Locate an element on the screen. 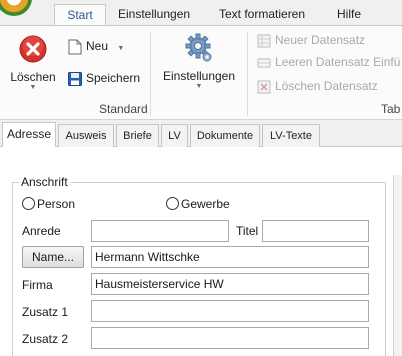 This screenshot has height=356, width=402. firma-field: Hausmeisterservice HW is located at coordinates (230, 284).